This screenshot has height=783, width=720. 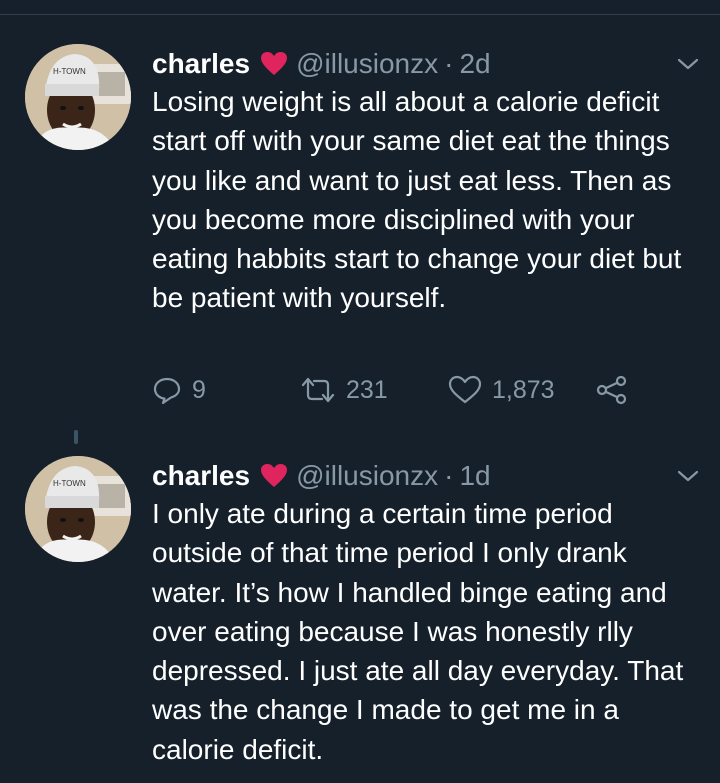 I want to click on retweet-count: 231, so click(x=367, y=389).